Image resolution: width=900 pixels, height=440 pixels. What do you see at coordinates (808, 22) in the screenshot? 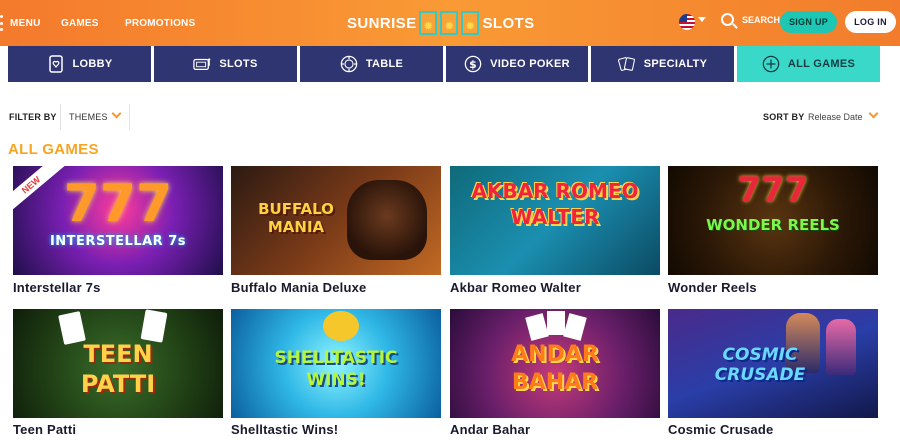
I see `sign-up-button: SIGN UP` at bounding box center [808, 22].